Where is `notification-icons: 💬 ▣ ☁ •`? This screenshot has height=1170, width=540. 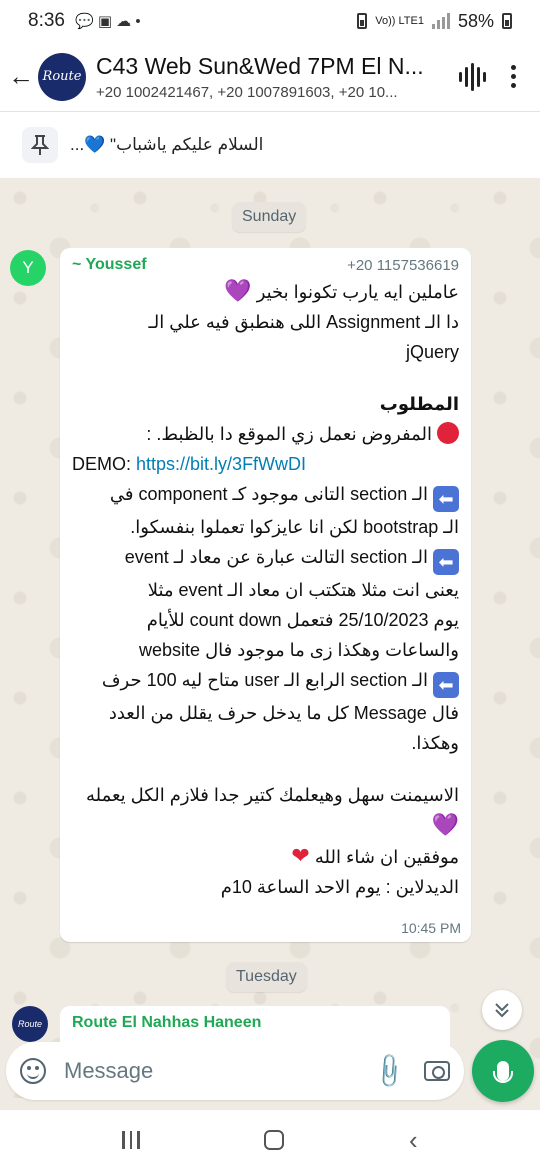 notification-icons: 💬 ▣ ☁ • is located at coordinates (107, 21).